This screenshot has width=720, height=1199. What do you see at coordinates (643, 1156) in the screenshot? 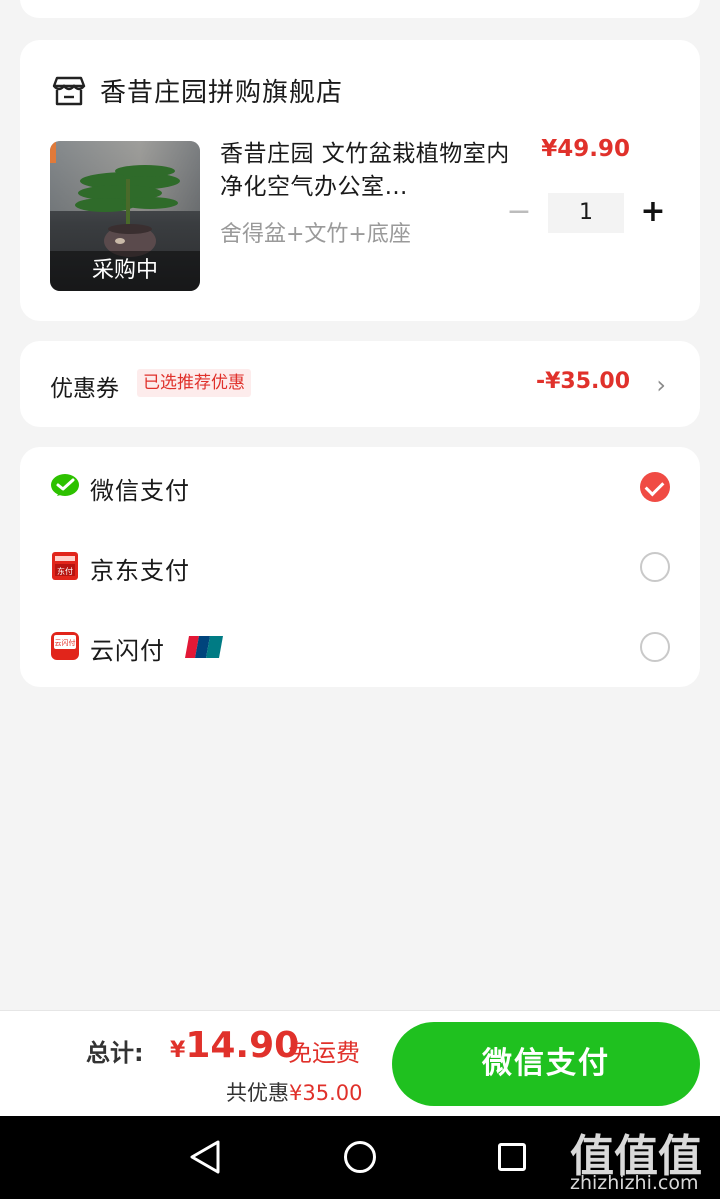
I see `watermark: 值值值 zhizhizhi.com` at bounding box center [643, 1156].